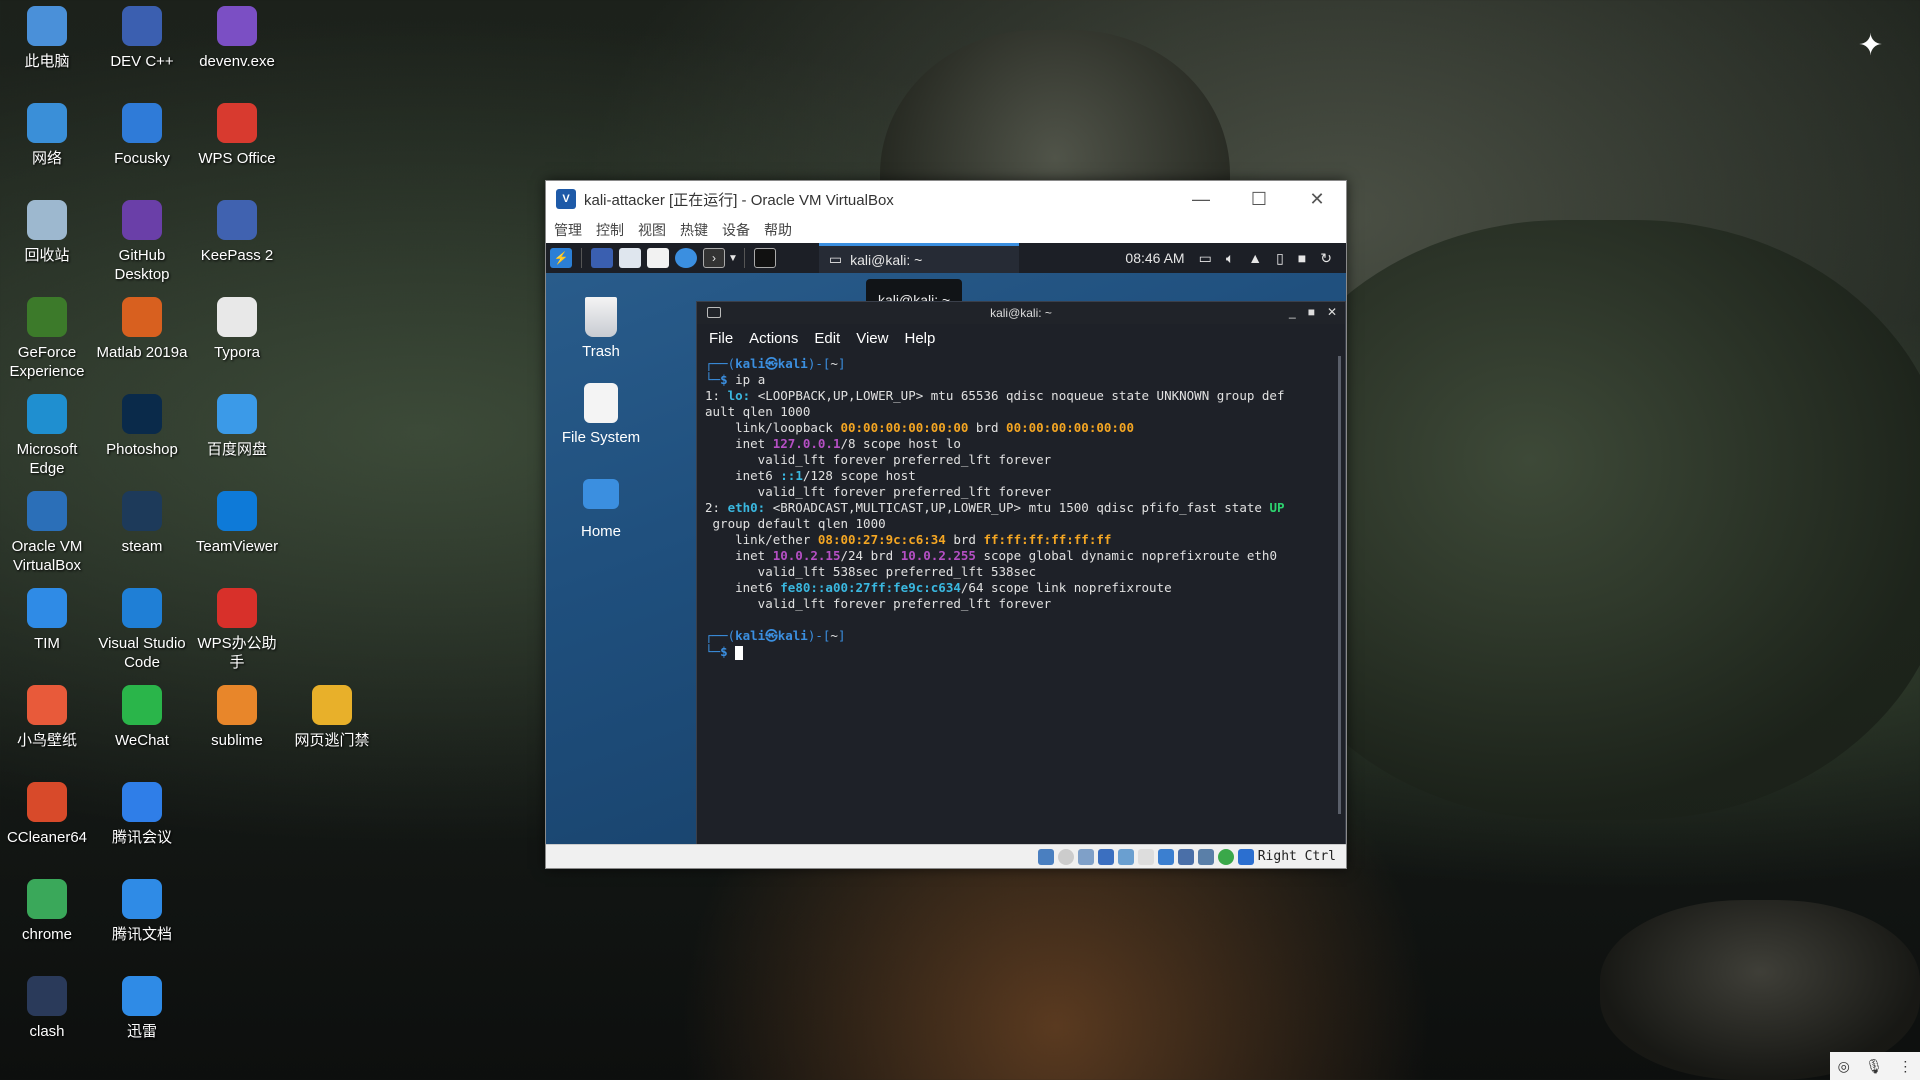 Image resolution: width=1920 pixels, height=1080 pixels. What do you see at coordinates (237, 423) in the screenshot?
I see `desktop-icon: 百度网盘` at bounding box center [237, 423].